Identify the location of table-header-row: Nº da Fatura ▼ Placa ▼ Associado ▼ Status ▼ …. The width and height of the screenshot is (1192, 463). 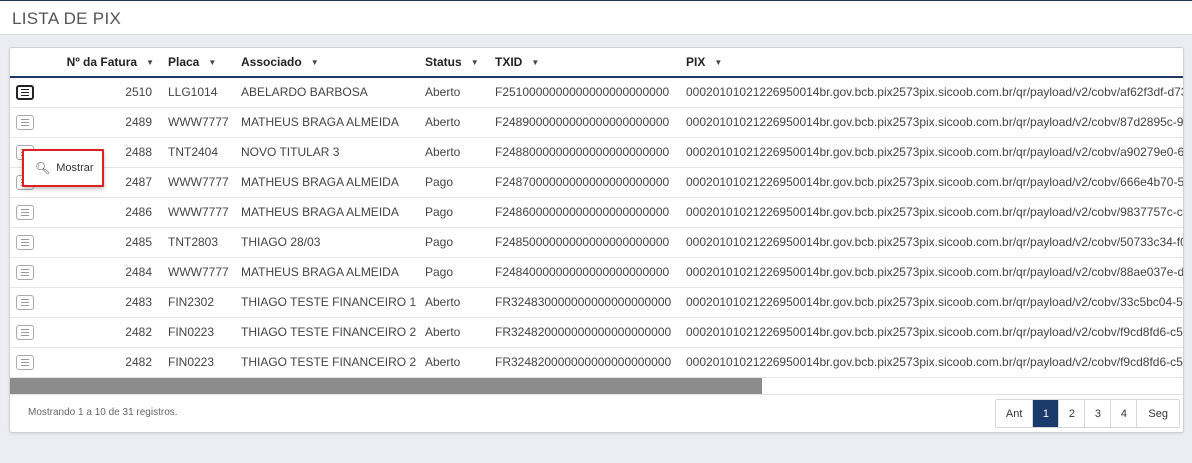
(596, 63).